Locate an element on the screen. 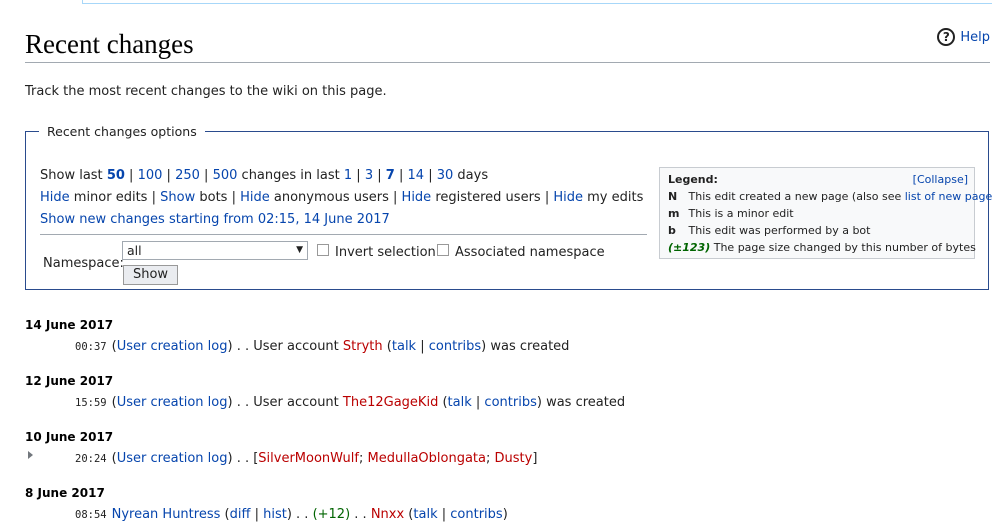 The image size is (992, 527). limit-100: 100 is located at coordinates (150, 175).